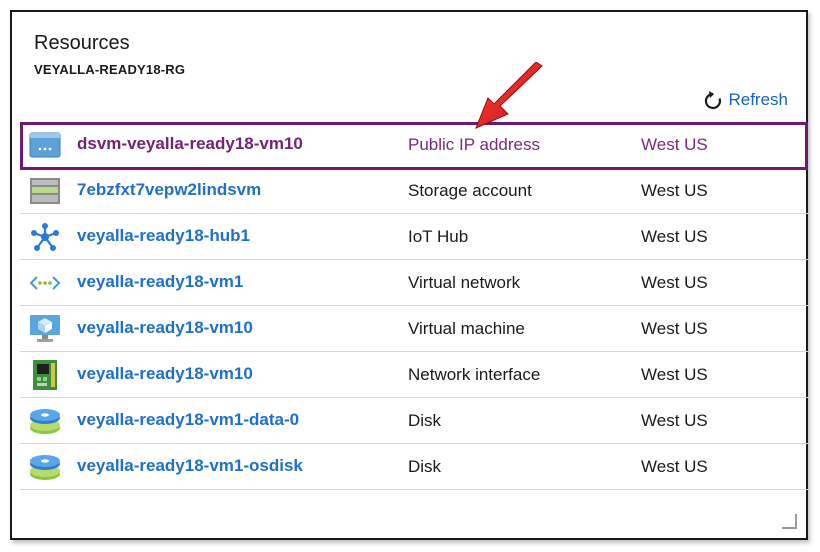 This screenshot has width=820, height=552. I want to click on resource-type: Public IP address, so click(474, 144).